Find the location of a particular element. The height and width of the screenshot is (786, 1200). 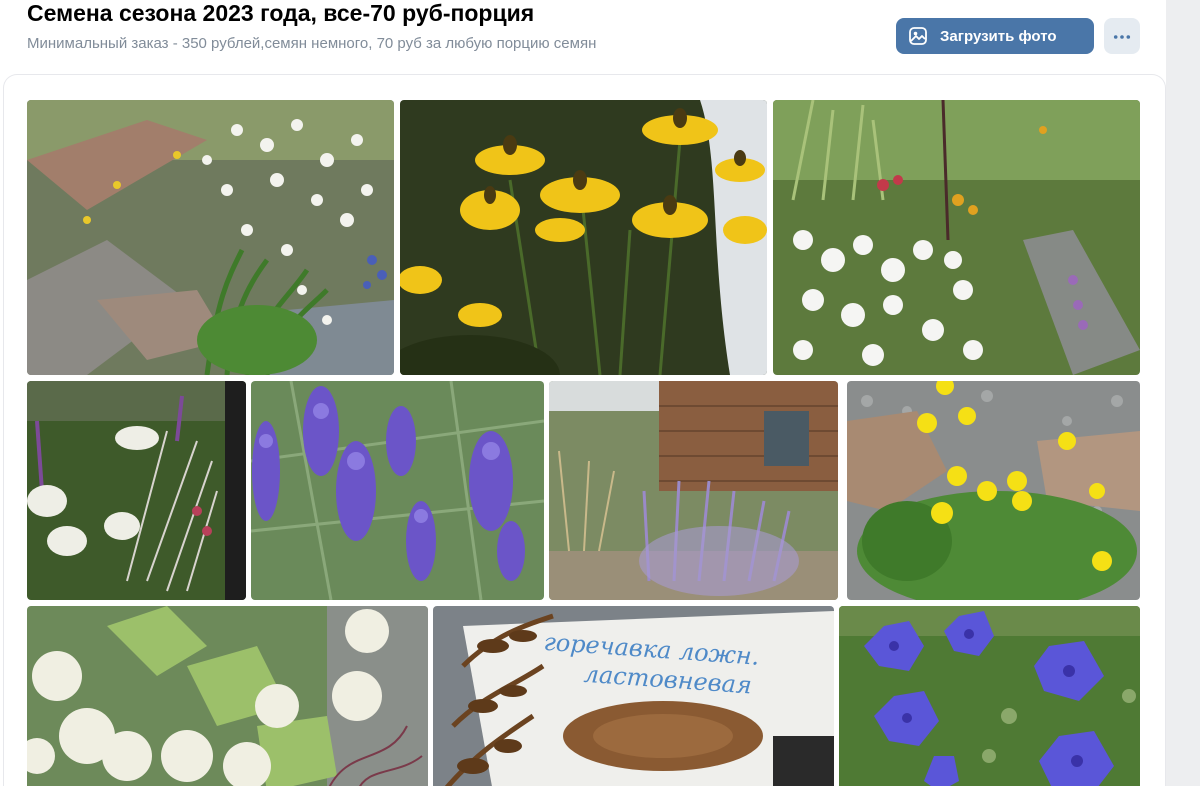

photo-perovskia-house is located at coordinates (693, 490).